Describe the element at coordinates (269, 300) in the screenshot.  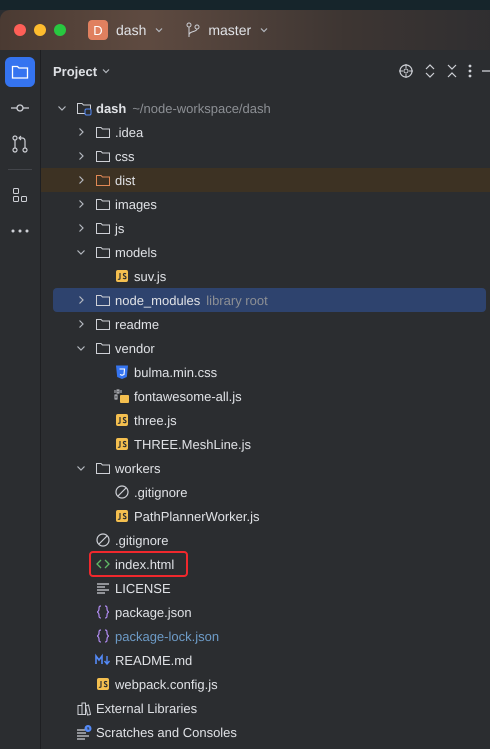
I see `selected-row: node_modules library root` at that location.